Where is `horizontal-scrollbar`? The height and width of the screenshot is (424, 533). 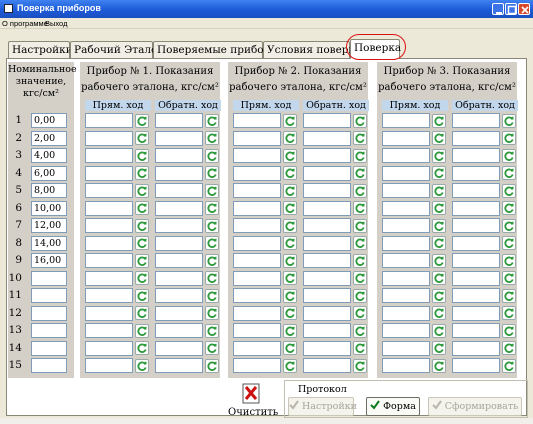
horizontal-scrollbar is located at coordinates (266, 421).